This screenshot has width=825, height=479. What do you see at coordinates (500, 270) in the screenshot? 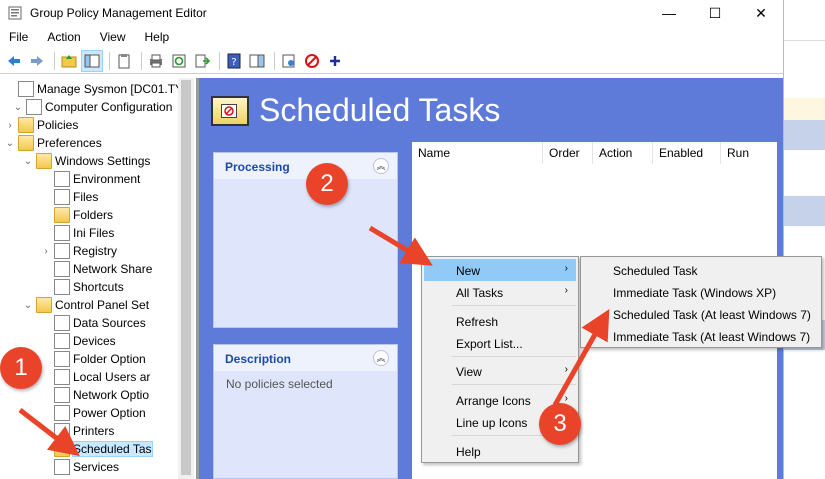
I see `menu-new: New ›` at bounding box center [500, 270].